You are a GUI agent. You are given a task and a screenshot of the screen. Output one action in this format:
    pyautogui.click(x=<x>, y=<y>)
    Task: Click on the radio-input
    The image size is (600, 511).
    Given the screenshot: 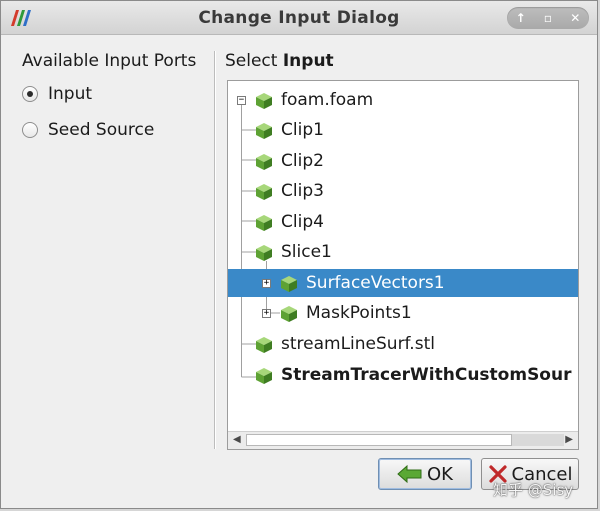 What is the action you would take?
    pyautogui.click(x=30, y=94)
    